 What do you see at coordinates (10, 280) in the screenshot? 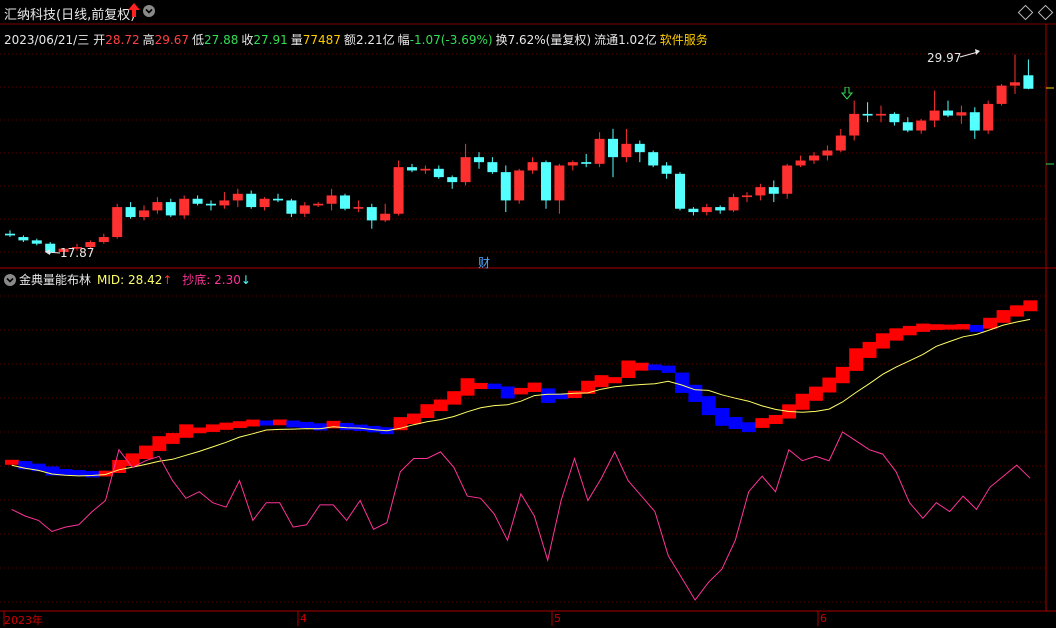
I see `chevron-down-icon` at bounding box center [10, 280].